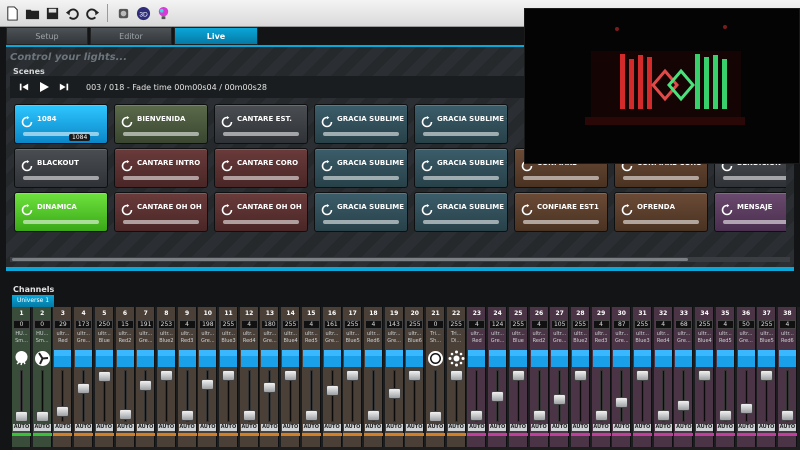 The width and height of the screenshot is (800, 450). I want to click on open-folder-icon, so click(32, 13).